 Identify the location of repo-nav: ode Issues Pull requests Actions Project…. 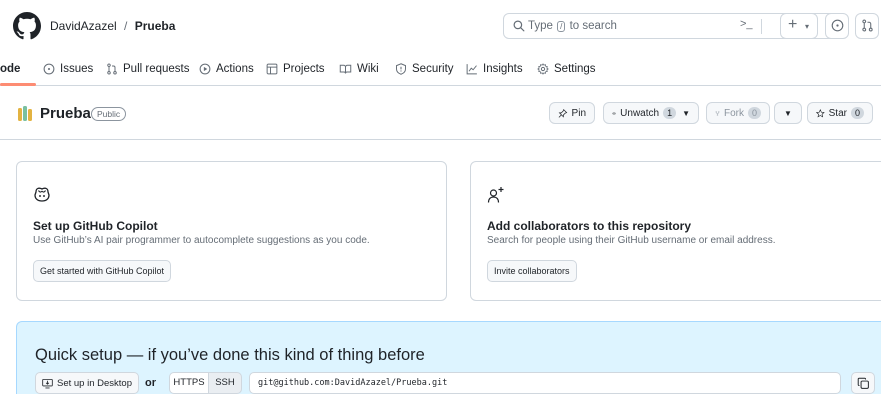
(440, 69).